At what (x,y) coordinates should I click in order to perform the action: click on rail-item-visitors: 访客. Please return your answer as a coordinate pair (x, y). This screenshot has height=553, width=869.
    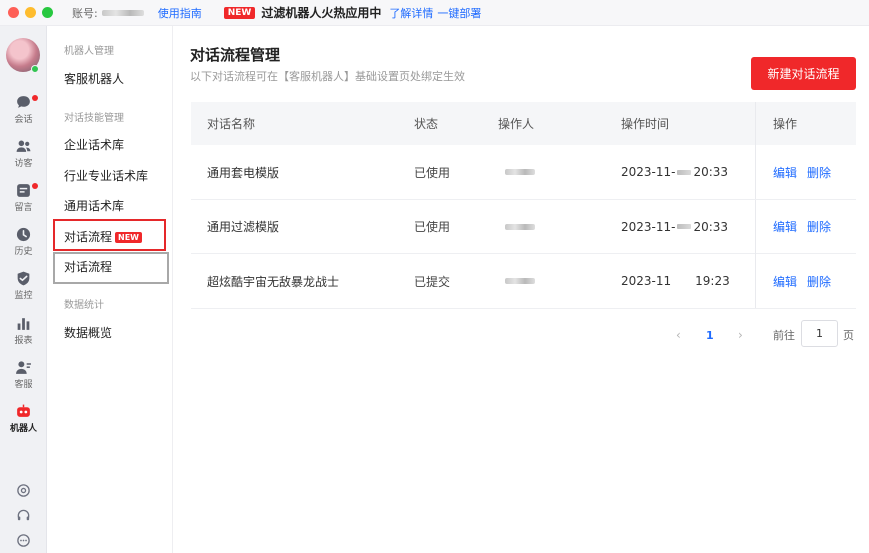
    Looking at the image, I should click on (23, 158).